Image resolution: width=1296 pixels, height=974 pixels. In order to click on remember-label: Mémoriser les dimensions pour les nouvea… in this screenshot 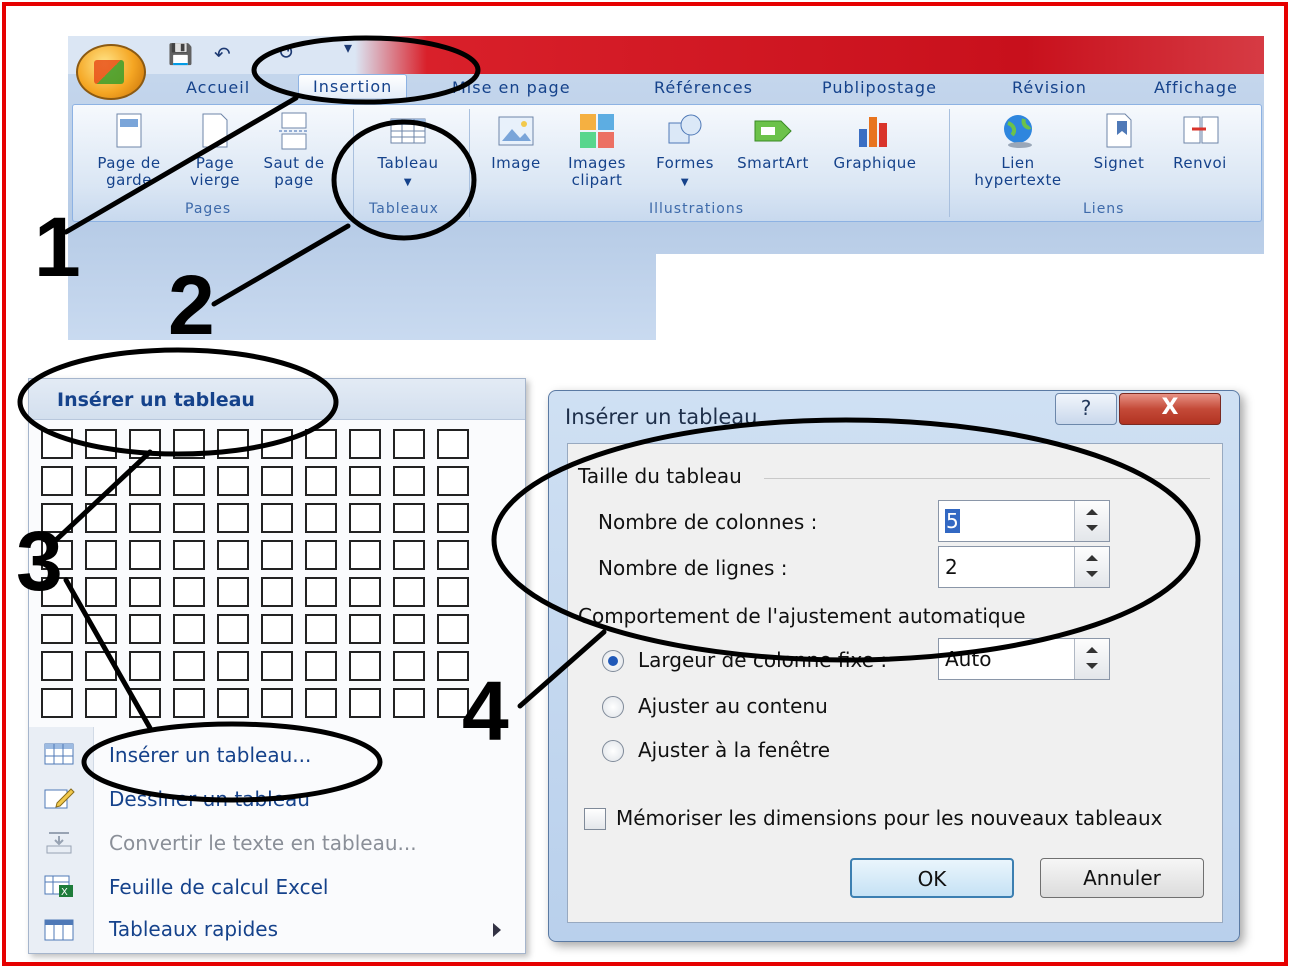, I will do `click(889, 818)`.